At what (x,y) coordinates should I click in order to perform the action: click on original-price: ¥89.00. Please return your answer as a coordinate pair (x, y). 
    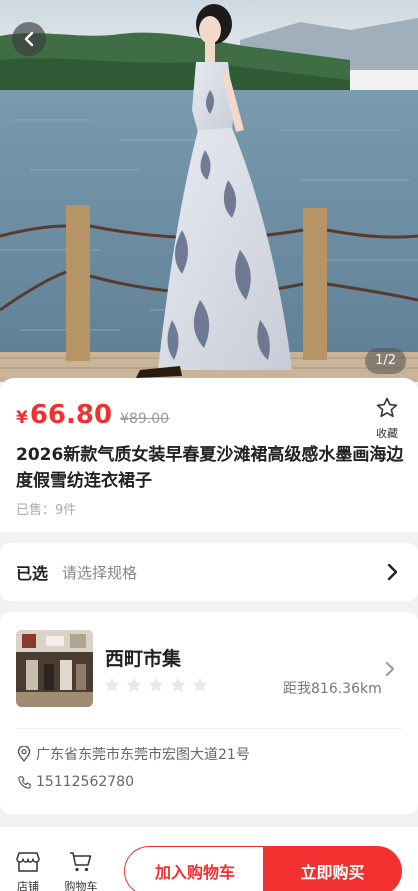
    Looking at the image, I should click on (145, 419).